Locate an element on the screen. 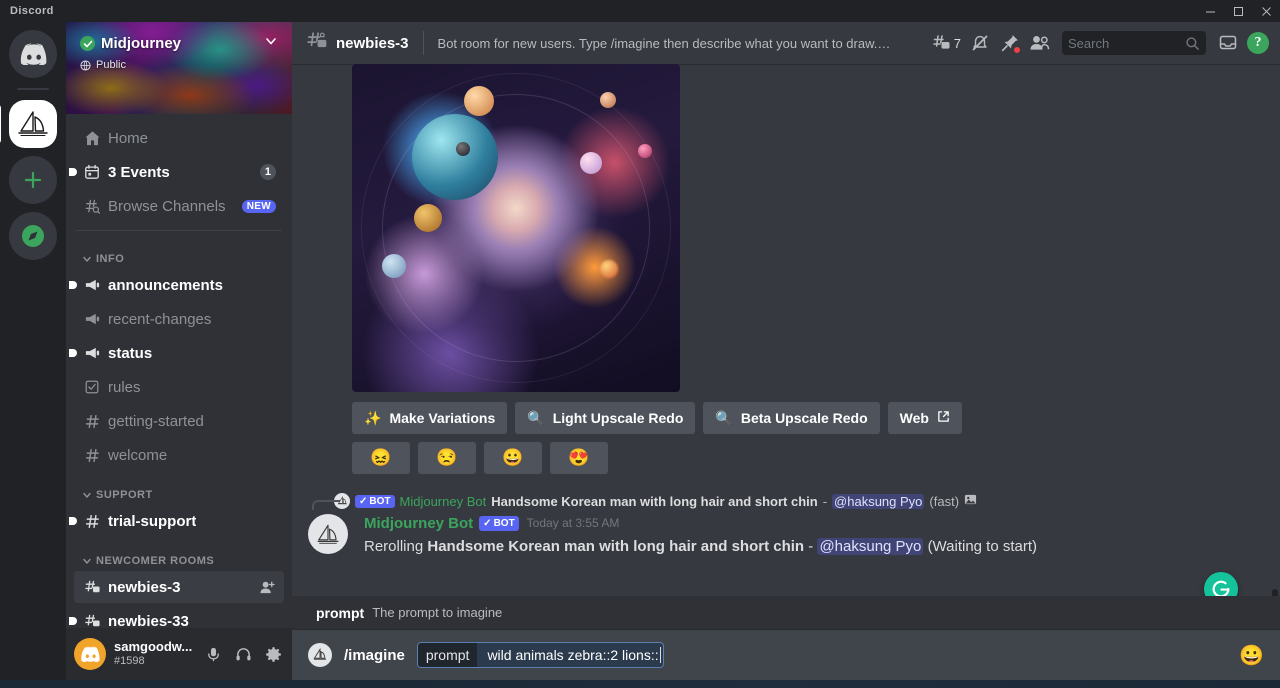 This screenshot has width=1280, height=688. minimize-button is located at coordinates (1210, 11).